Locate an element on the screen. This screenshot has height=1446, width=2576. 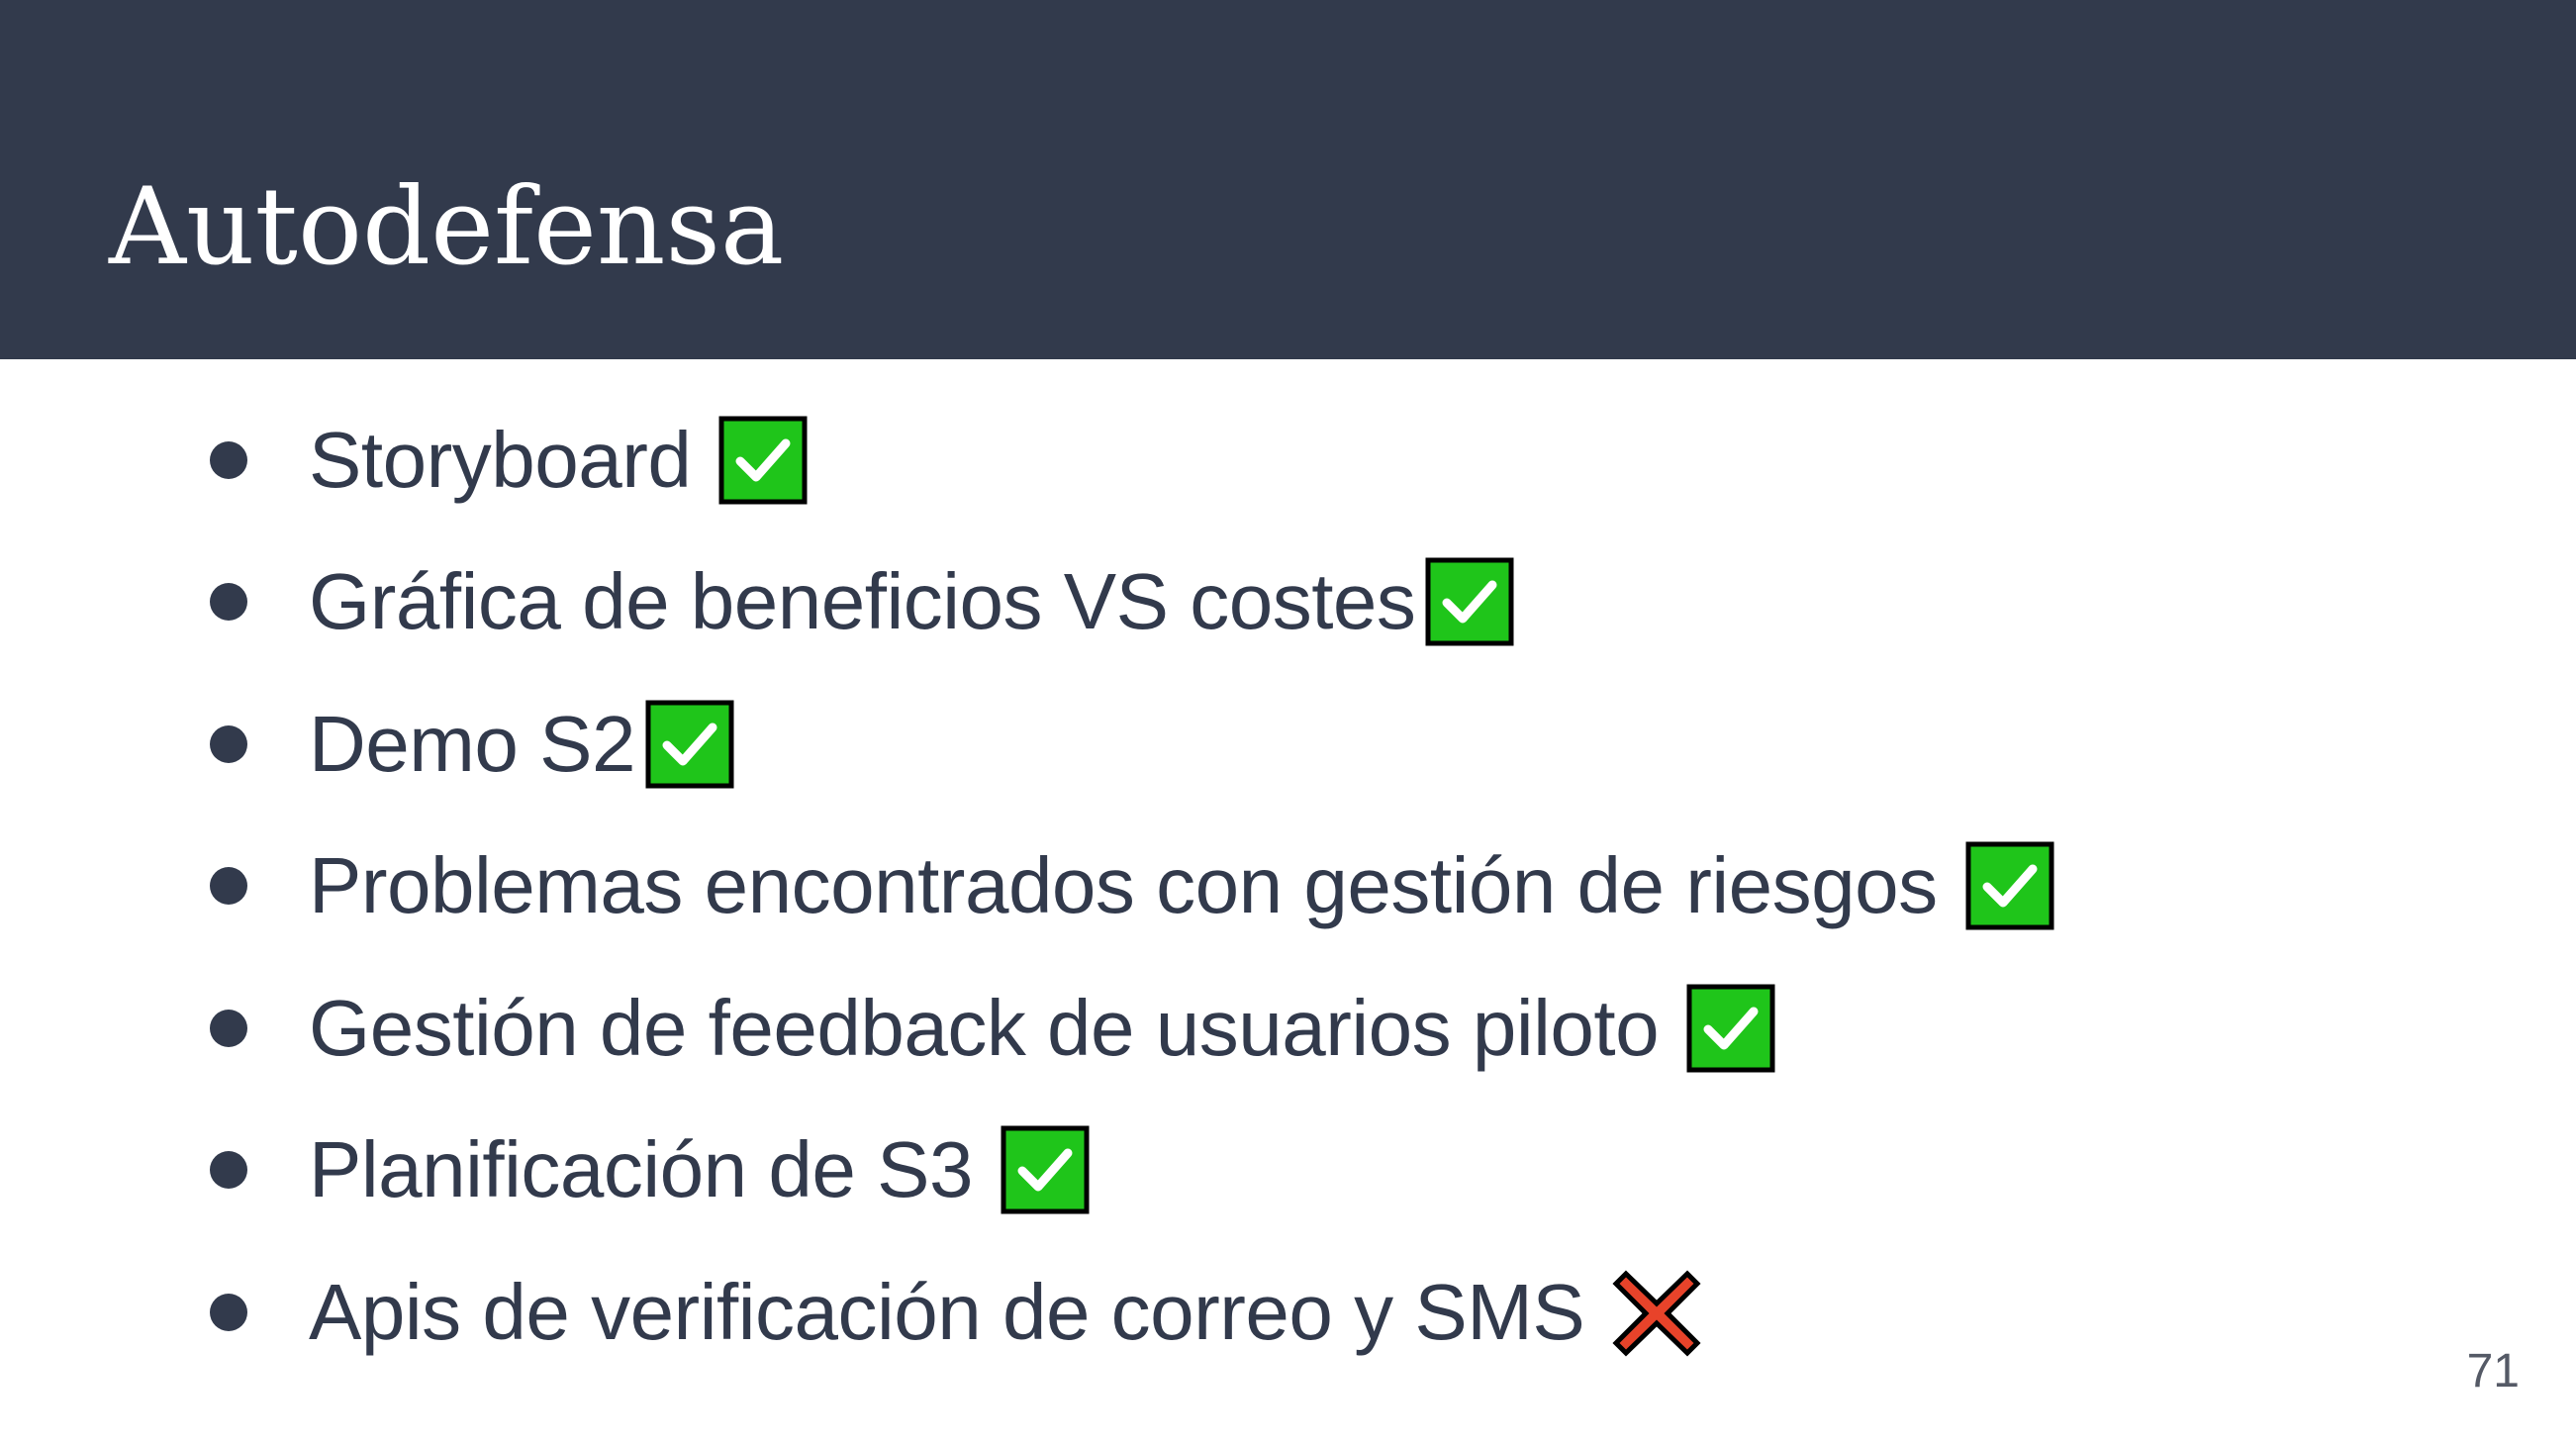
list-item: Storyboard is located at coordinates (503, 460).